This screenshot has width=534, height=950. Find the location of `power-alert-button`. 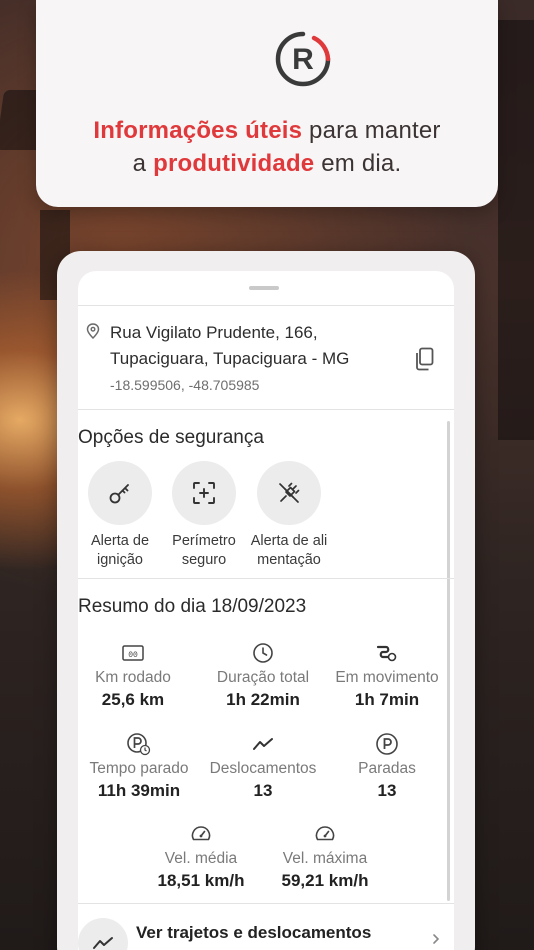

power-alert-button is located at coordinates (289, 493).